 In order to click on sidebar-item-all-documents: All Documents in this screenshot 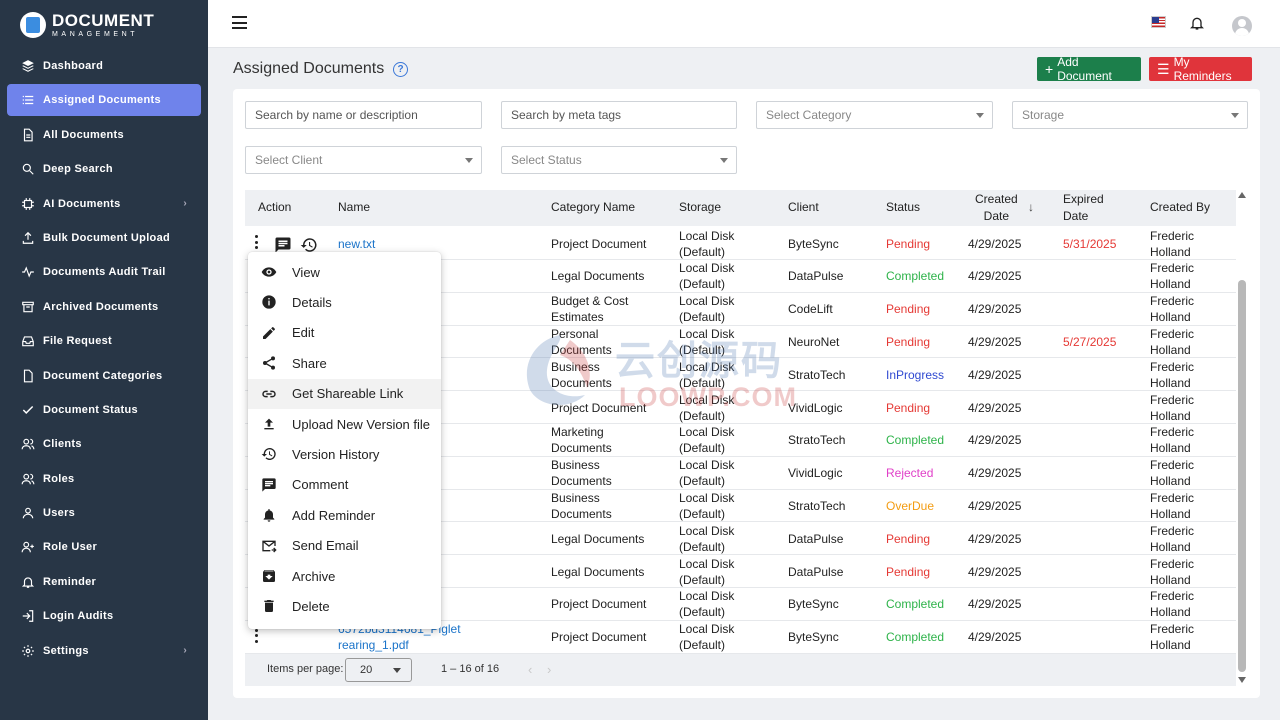, I will do `click(104, 135)`.